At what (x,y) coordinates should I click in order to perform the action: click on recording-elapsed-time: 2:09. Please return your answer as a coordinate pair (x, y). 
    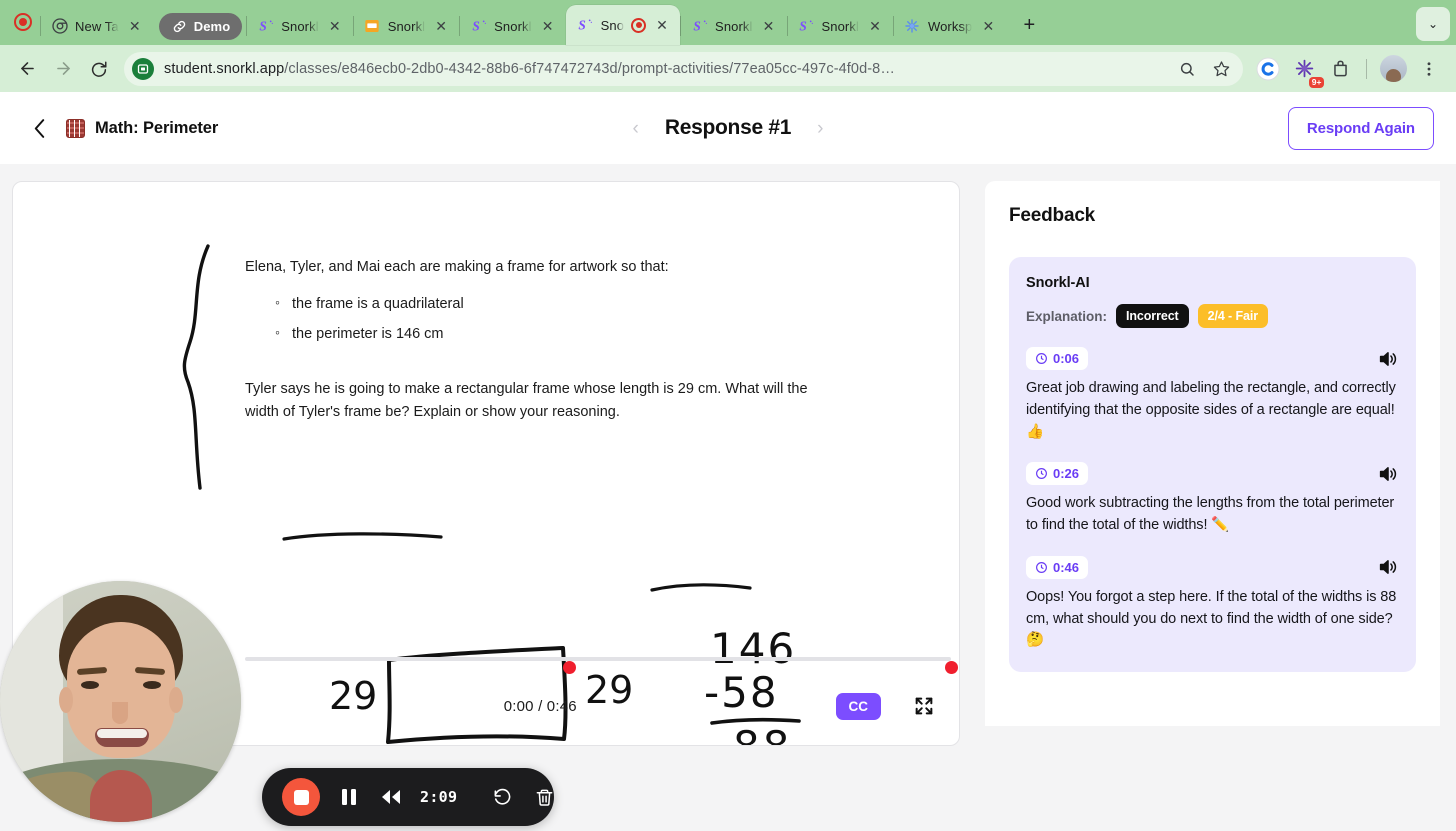
    Looking at the image, I should click on (439, 797).